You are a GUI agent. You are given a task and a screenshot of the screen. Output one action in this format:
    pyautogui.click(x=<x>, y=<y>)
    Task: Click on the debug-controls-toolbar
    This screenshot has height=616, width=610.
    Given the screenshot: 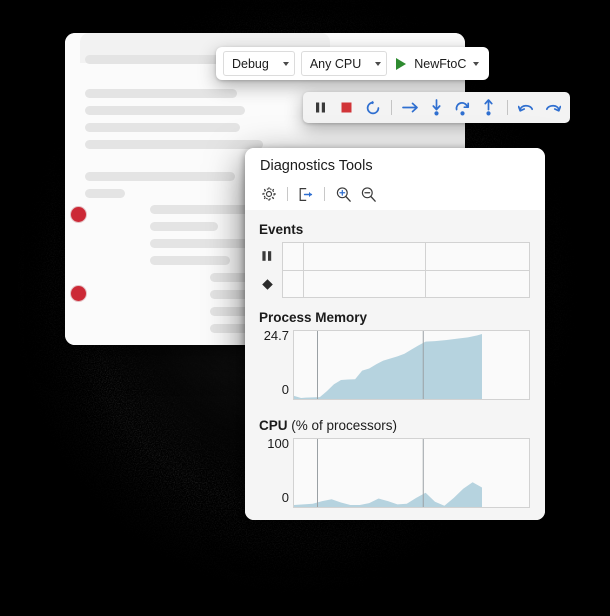 What is the action you would take?
    pyautogui.click(x=436, y=107)
    